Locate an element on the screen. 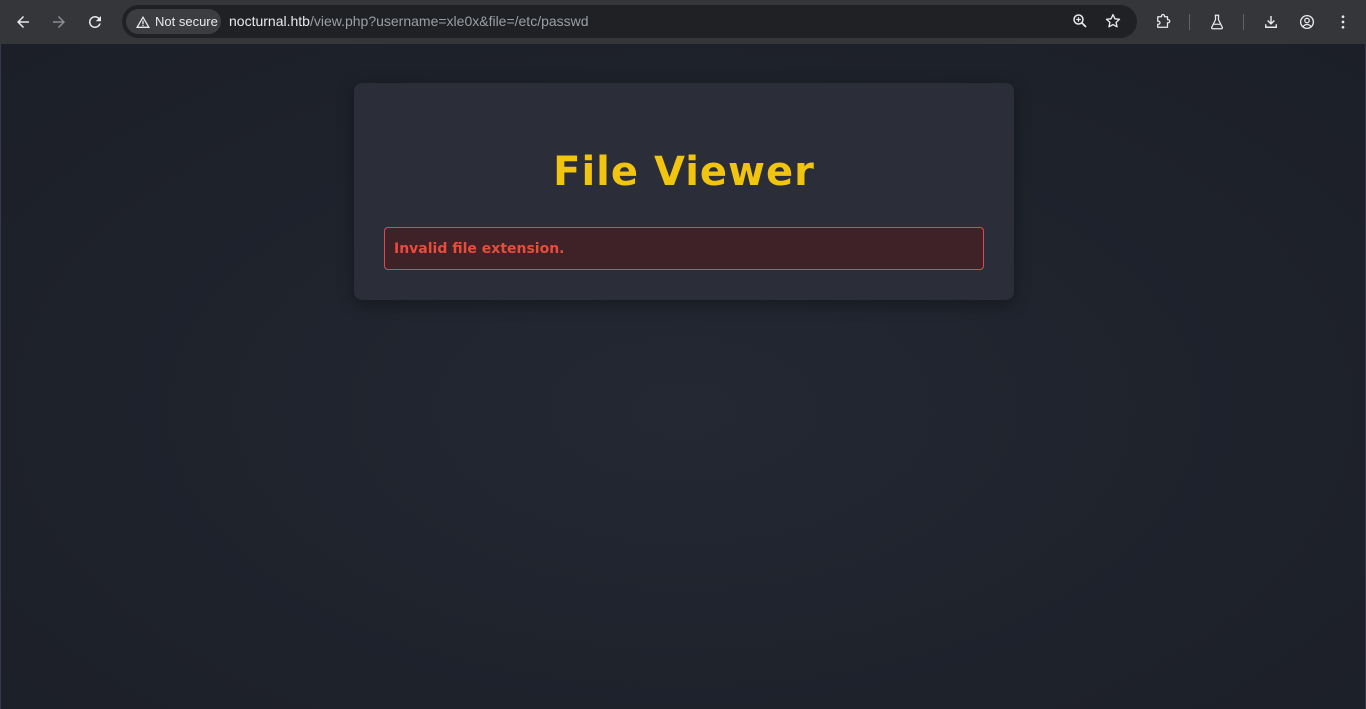  browser-menu-button is located at coordinates (1343, 22).